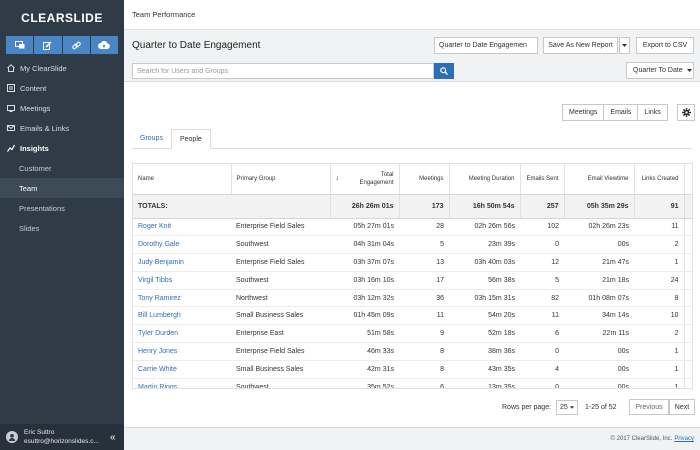  Describe the element at coordinates (182, 298) in the screenshot. I see `user-name-link: Tony Ramirez` at that location.